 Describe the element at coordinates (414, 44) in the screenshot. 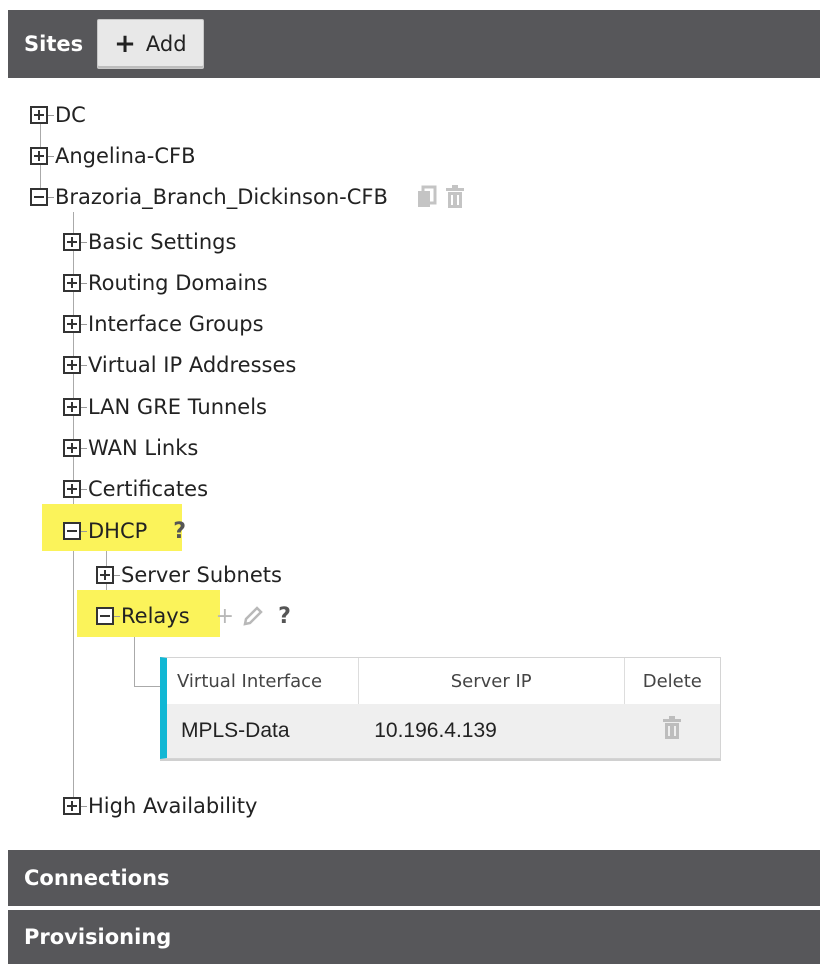

I see `sites-section-header: Sites + Add` at that location.